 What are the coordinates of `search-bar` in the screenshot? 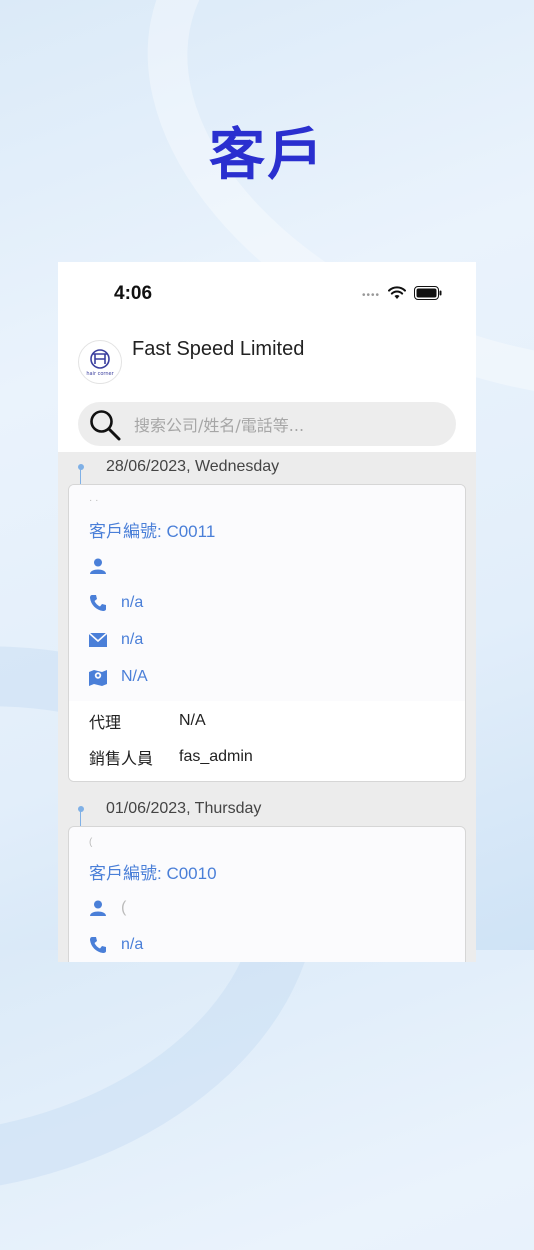 It's located at (267, 425).